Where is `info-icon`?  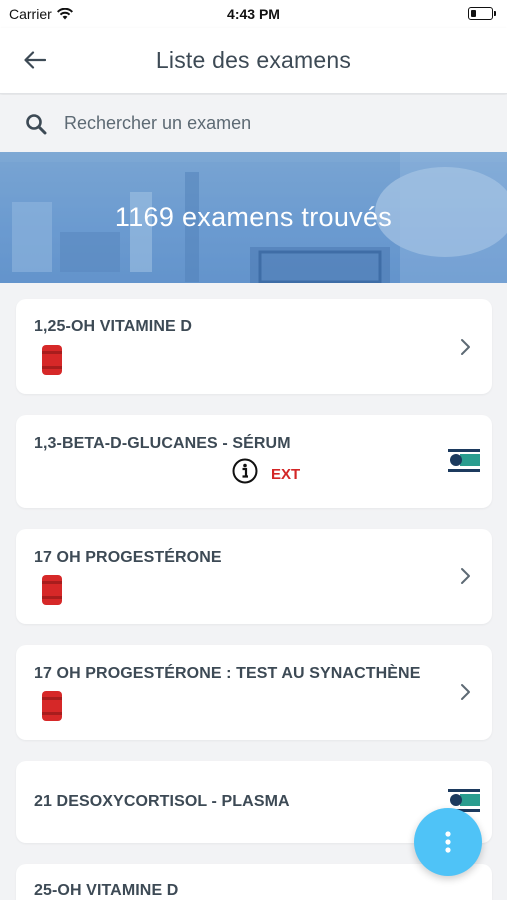
info-icon is located at coordinates (245, 471).